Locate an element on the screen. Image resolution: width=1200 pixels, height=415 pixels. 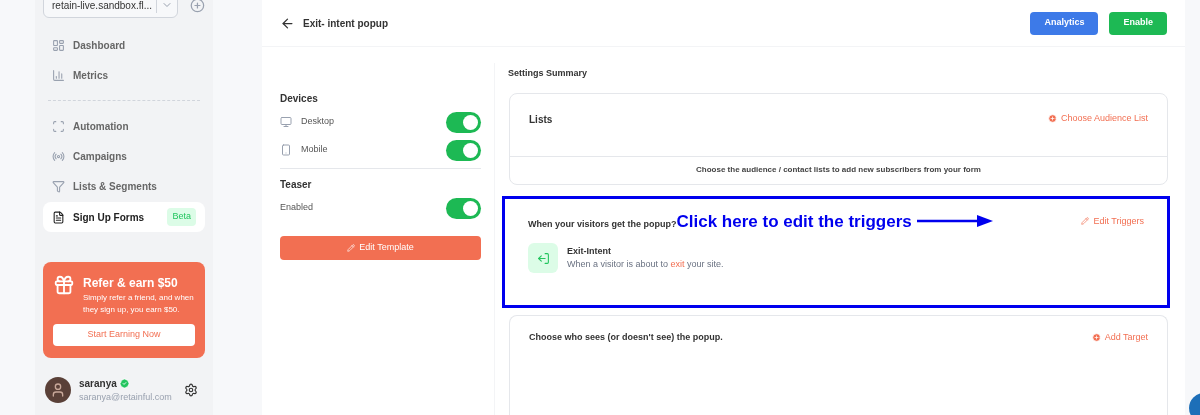
option-label: Mobile is located at coordinates (315, 150).